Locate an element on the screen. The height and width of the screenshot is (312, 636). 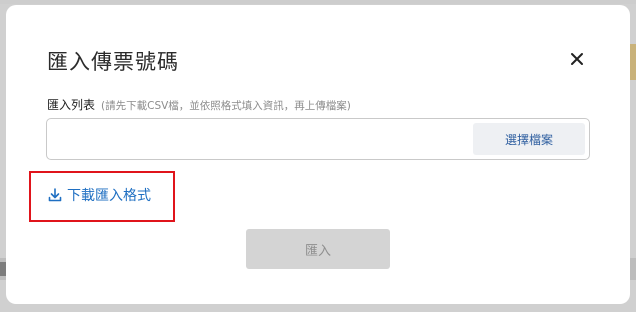
download-icon is located at coordinates (55, 195).